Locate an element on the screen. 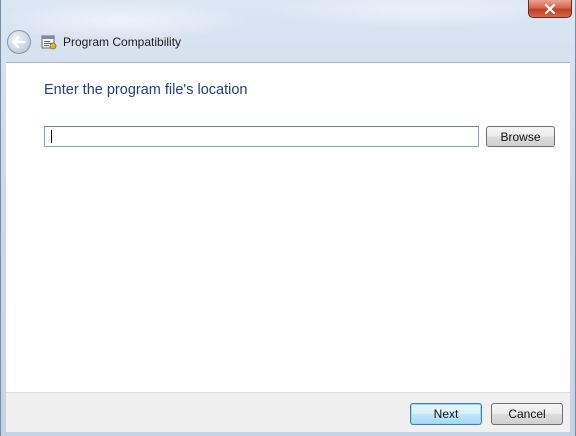  cancel-button: Cancel is located at coordinates (527, 414).